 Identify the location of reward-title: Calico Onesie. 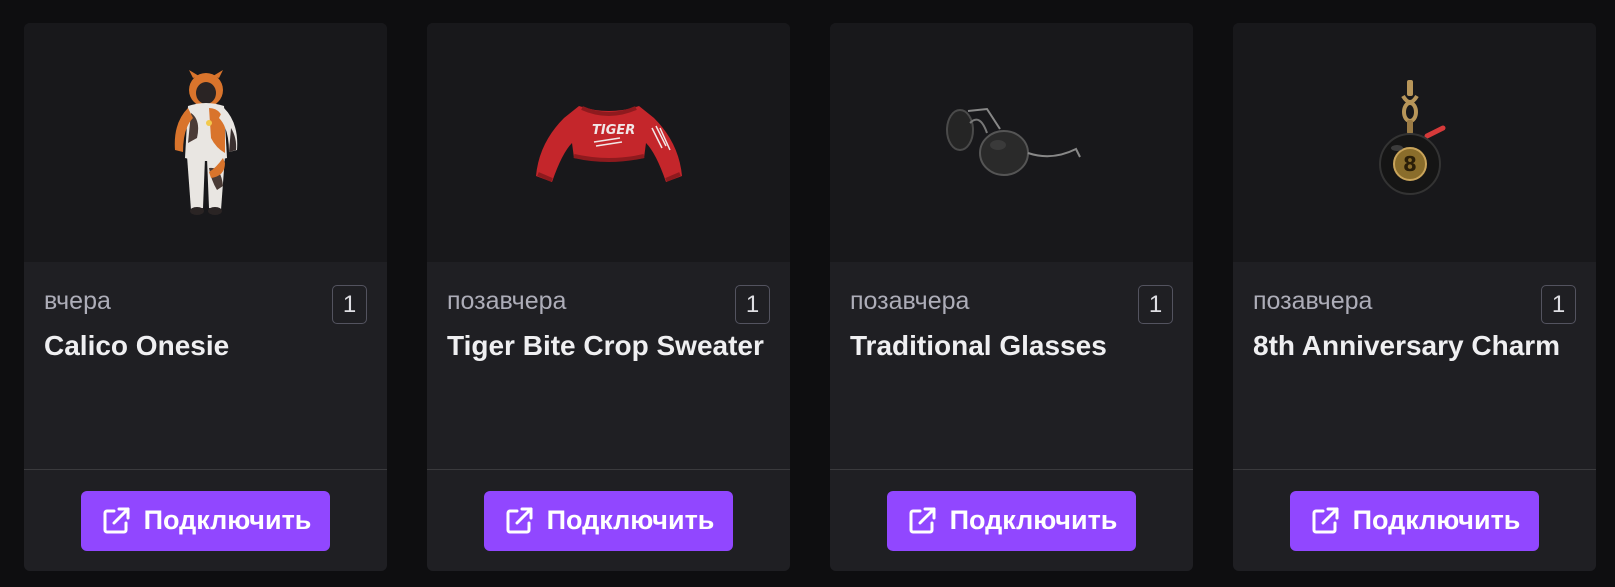
(137, 345).